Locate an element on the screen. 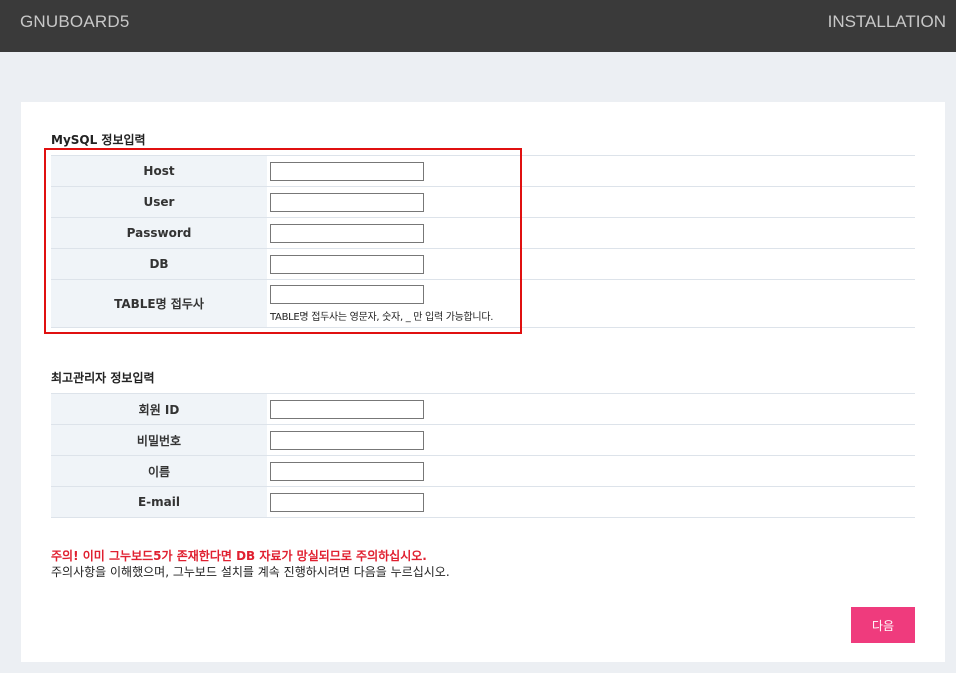 Image resolution: width=956 pixels, height=673 pixels. admin-password-label: 비밀번호 is located at coordinates (159, 440).